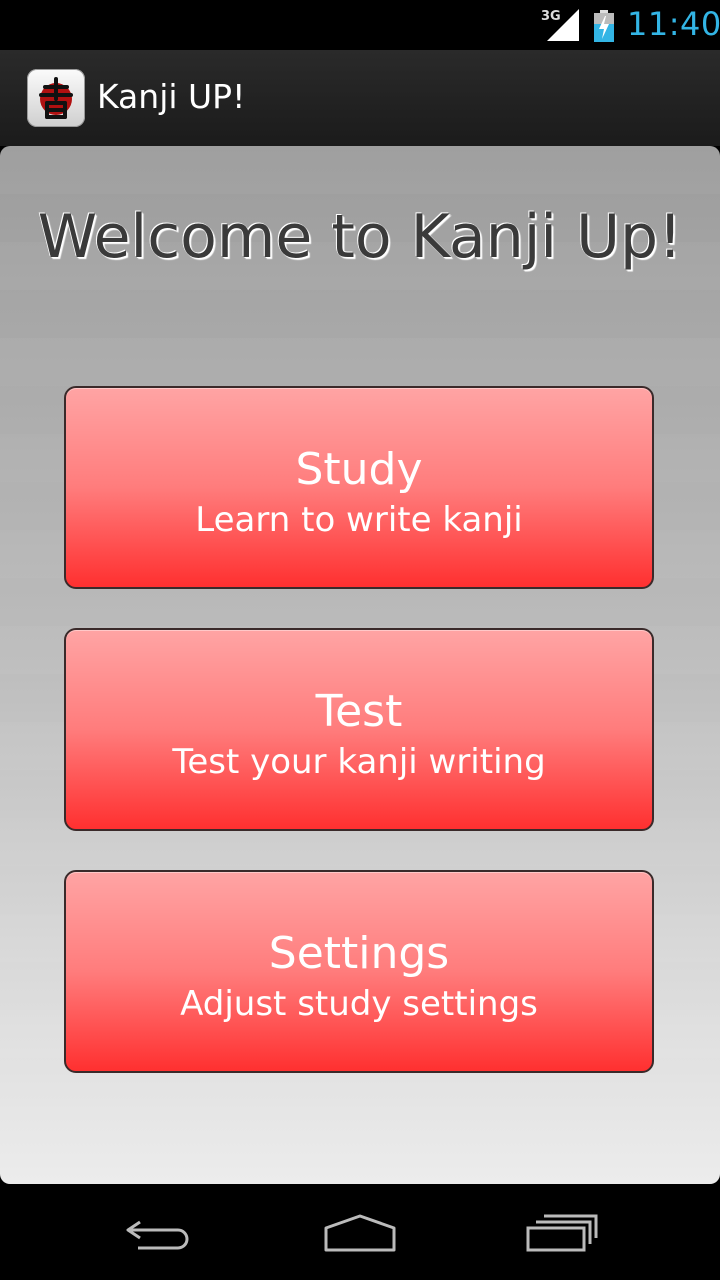  What do you see at coordinates (359, 711) in the screenshot?
I see `test-button-title: Test` at bounding box center [359, 711].